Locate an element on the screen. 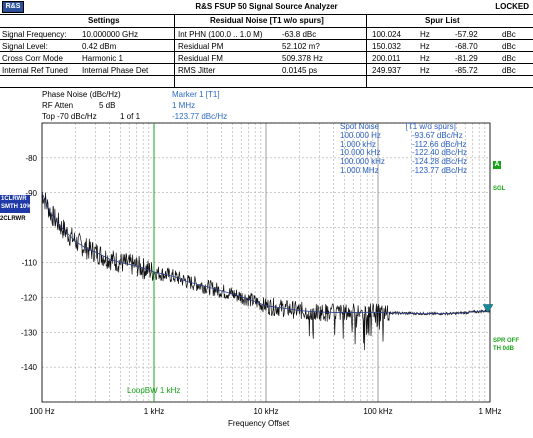 Image resolution: width=533 pixels, height=438 pixels. y-tick-label: -110 is located at coordinates (30, 263).